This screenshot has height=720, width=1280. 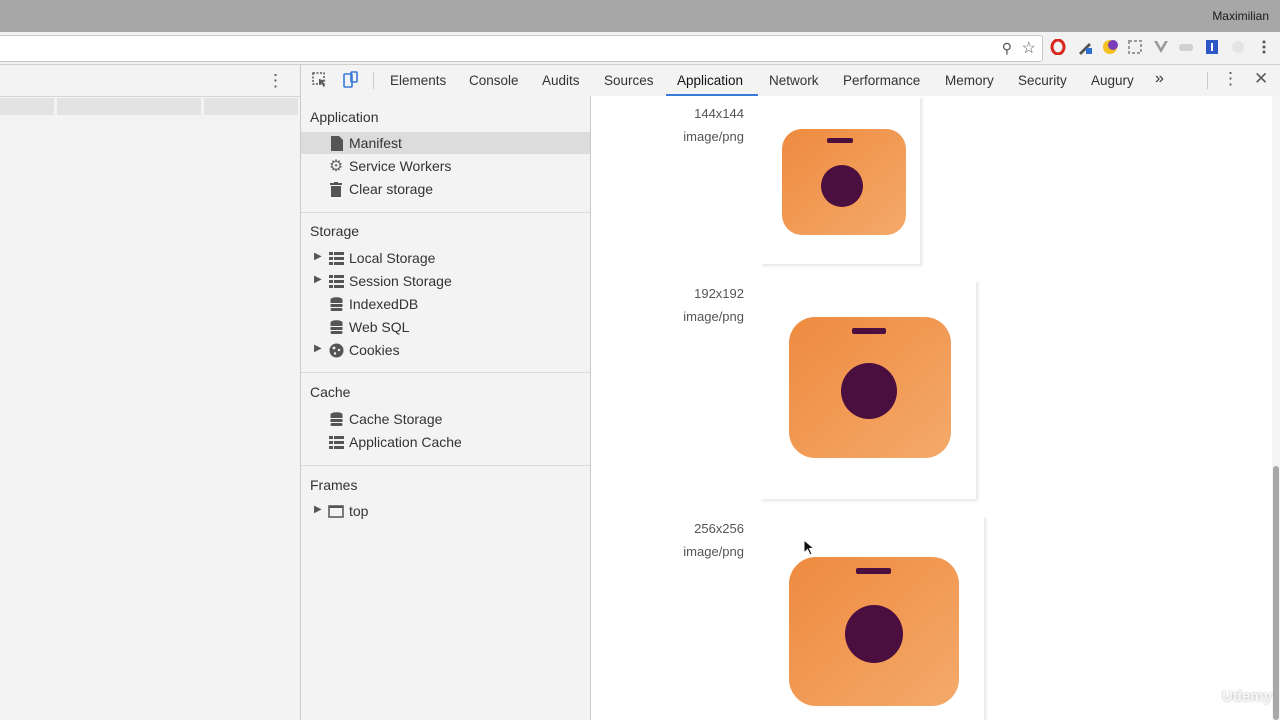 I want to click on tab-security: Security, so click(x=1042, y=80).